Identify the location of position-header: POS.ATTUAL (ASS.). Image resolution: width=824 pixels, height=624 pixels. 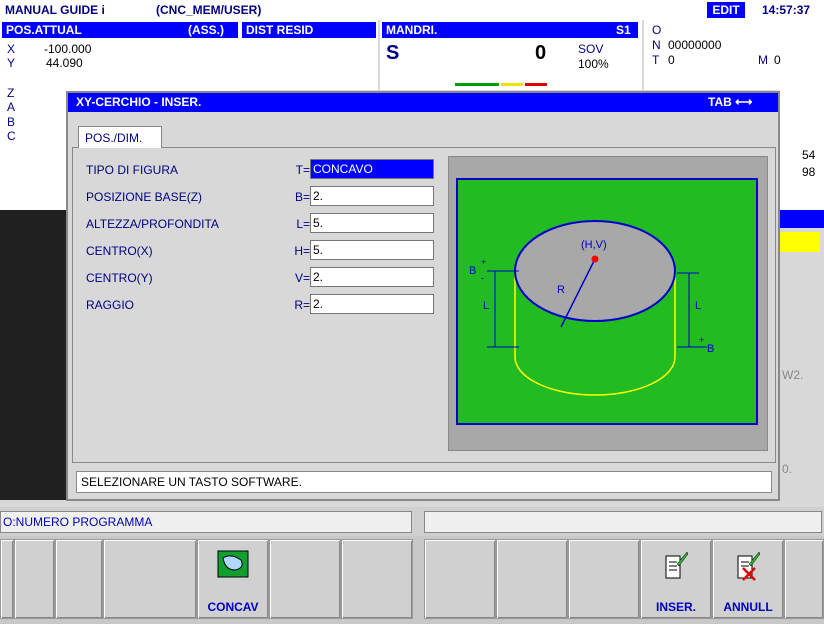
(120, 30).